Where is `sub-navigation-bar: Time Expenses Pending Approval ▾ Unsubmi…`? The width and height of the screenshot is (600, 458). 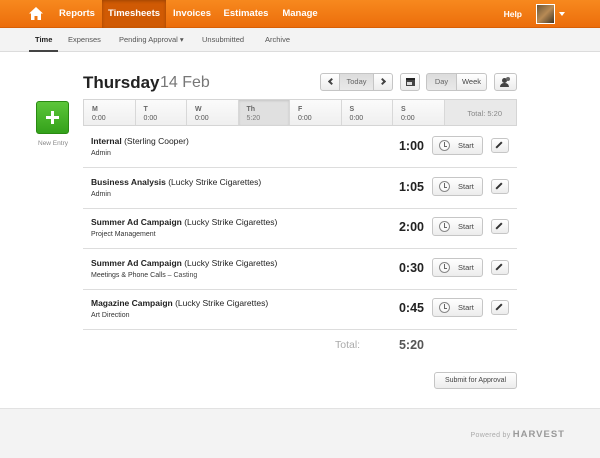
sub-navigation-bar: Time Expenses Pending Approval ▾ Unsubmi… is located at coordinates (300, 40).